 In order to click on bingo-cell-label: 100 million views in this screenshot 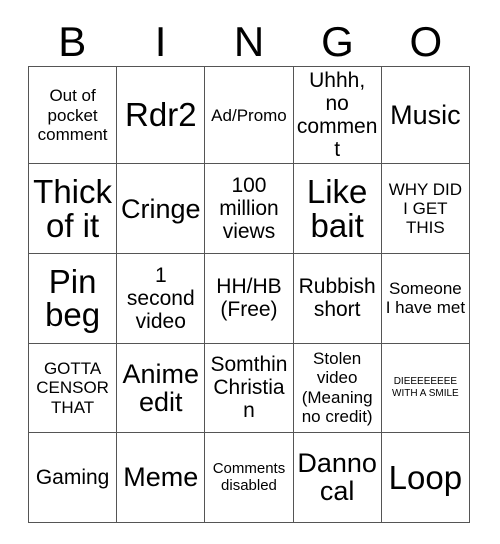, I will do `click(249, 209)`.